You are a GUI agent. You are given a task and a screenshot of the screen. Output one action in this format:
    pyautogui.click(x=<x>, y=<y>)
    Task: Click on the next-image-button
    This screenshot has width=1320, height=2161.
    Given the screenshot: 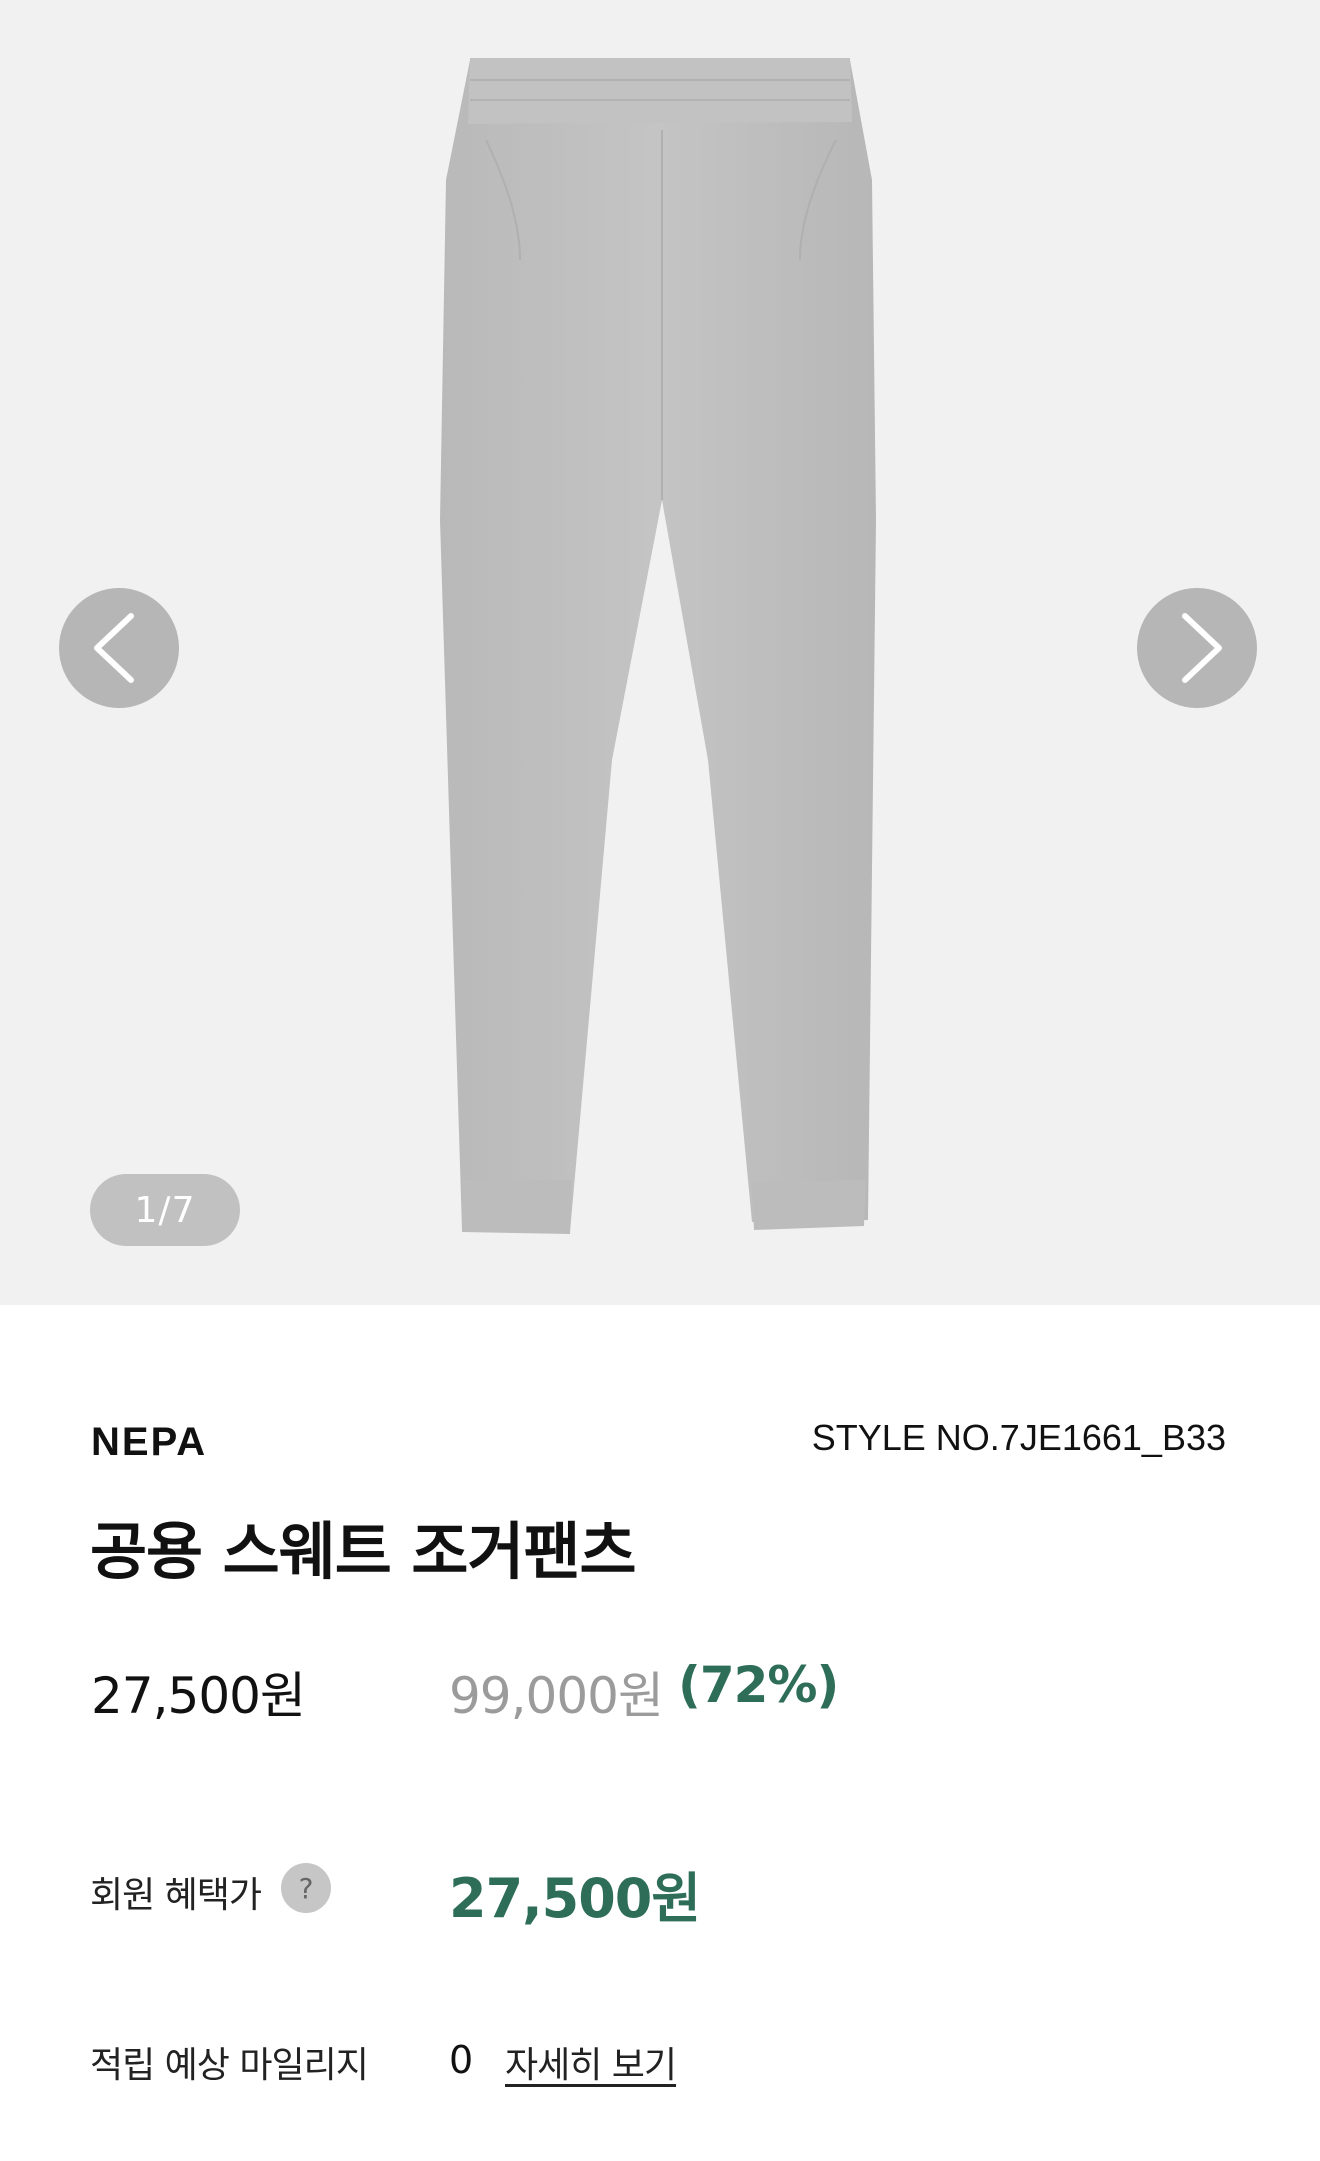 What is the action you would take?
    pyautogui.click(x=1197, y=648)
    